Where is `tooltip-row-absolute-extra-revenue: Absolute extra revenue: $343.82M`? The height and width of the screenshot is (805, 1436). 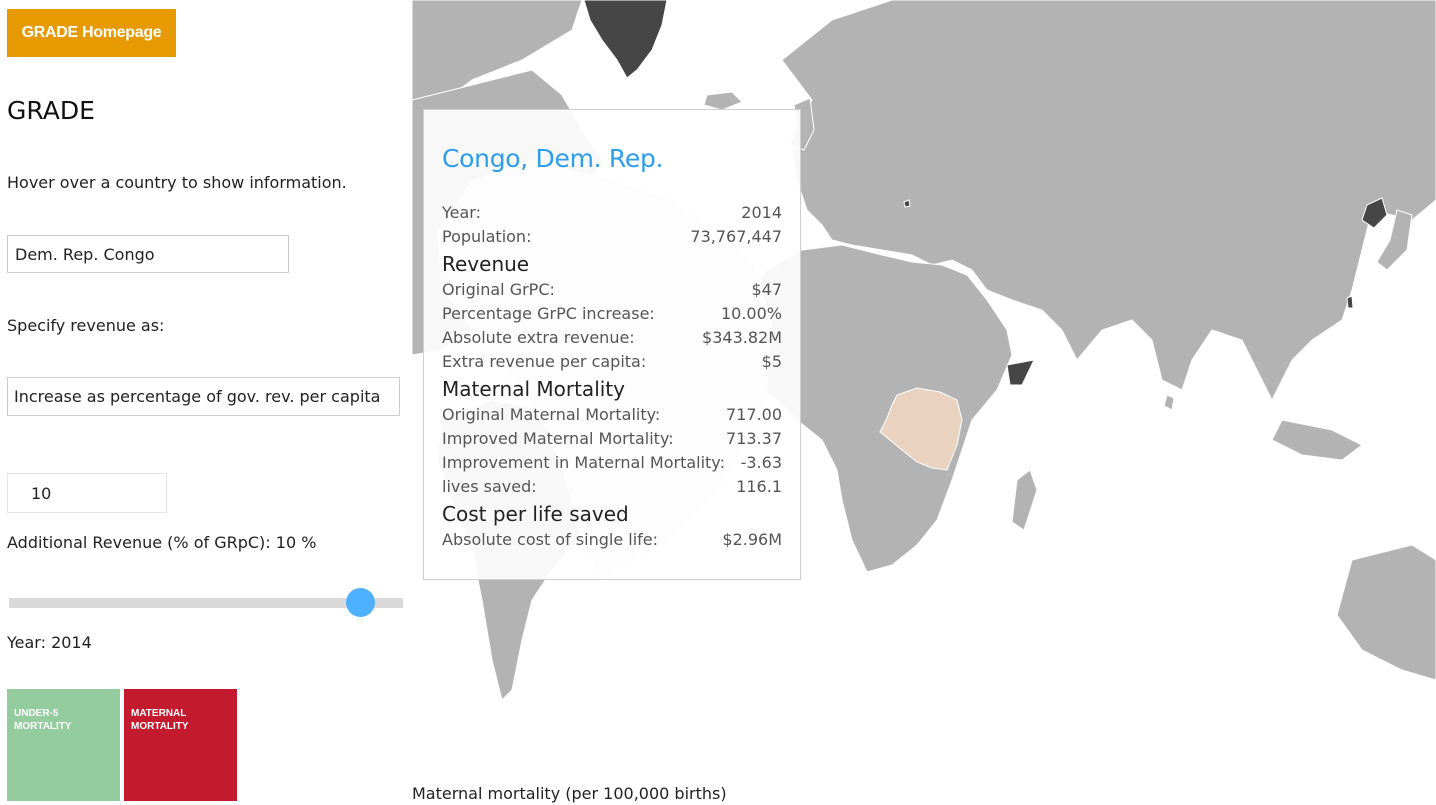
tooltip-row-absolute-extra-revenue: Absolute extra revenue: $343.82M is located at coordinates (612, 338).